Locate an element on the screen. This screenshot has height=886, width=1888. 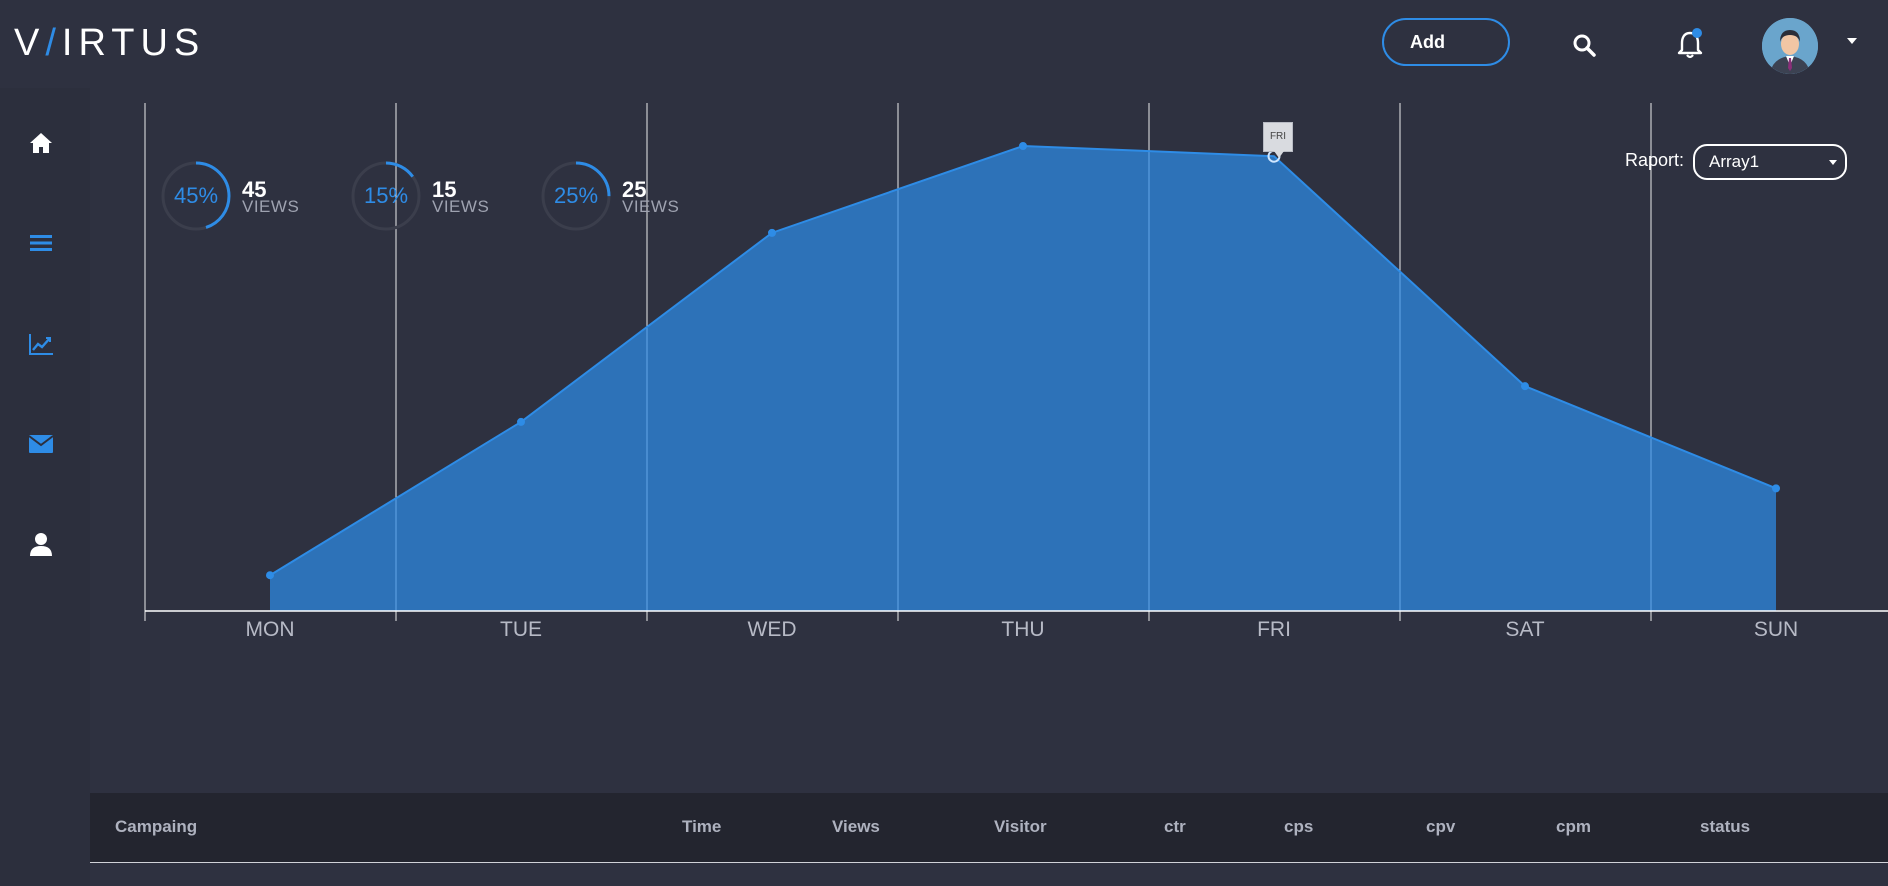
logo: V/IRTUS is located at coordinates (109, 43).